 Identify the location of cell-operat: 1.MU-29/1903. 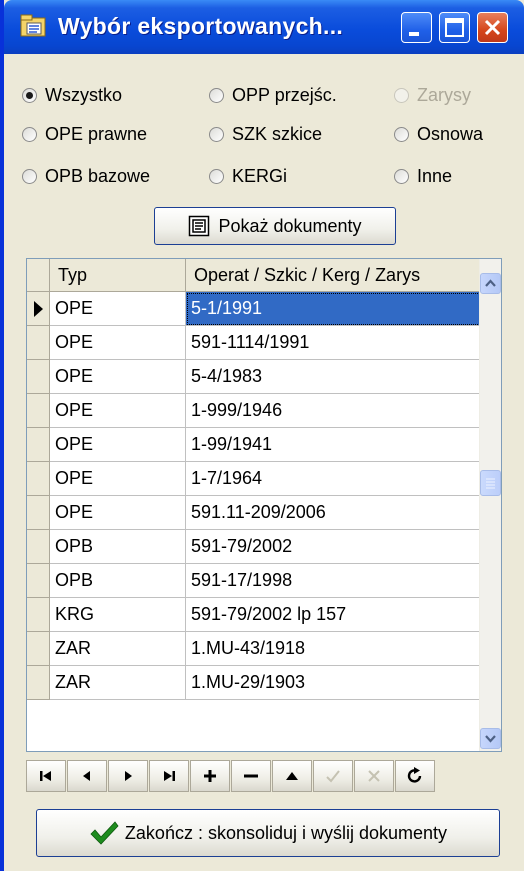
(337, 683).